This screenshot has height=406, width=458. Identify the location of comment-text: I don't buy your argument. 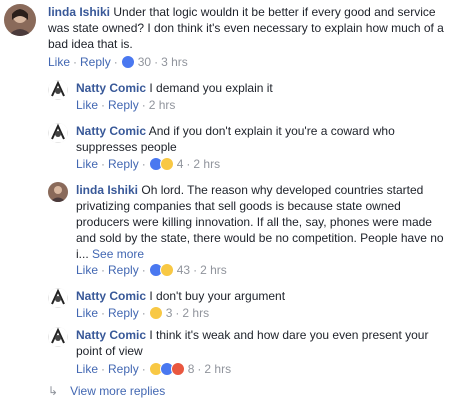
(217, 296).